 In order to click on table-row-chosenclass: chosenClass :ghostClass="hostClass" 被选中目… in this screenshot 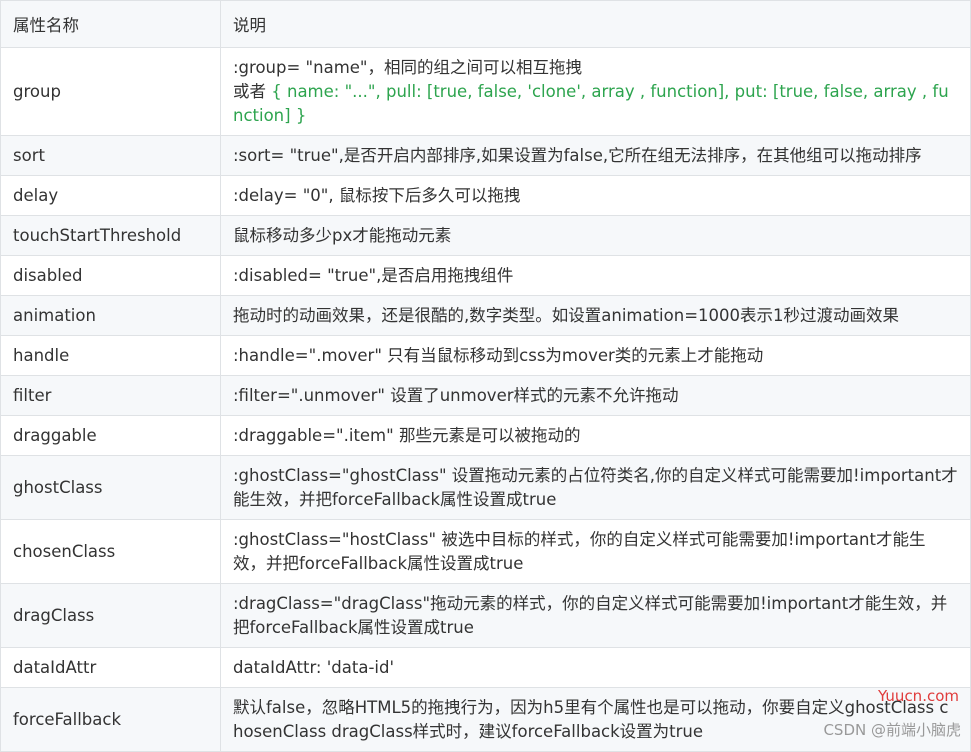, I will do `click(485, 551)`.